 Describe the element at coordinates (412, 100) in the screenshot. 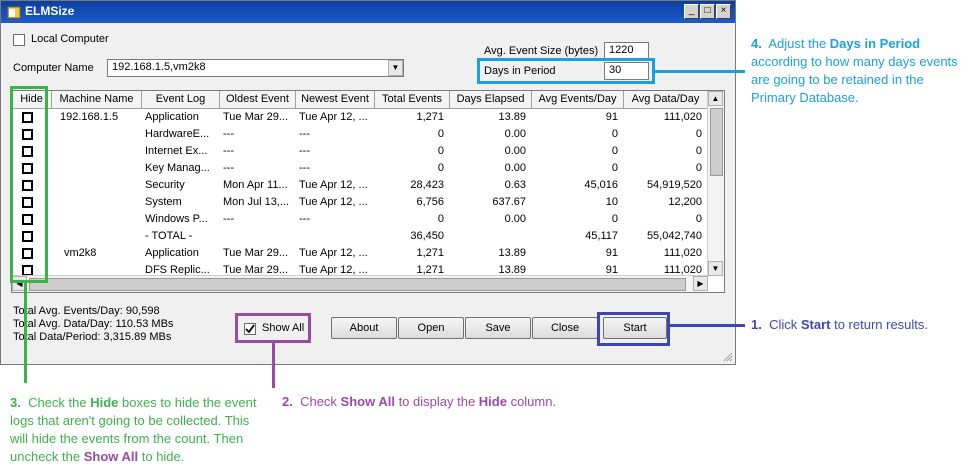

I see `column-header-total-events: Total Events` at that location.